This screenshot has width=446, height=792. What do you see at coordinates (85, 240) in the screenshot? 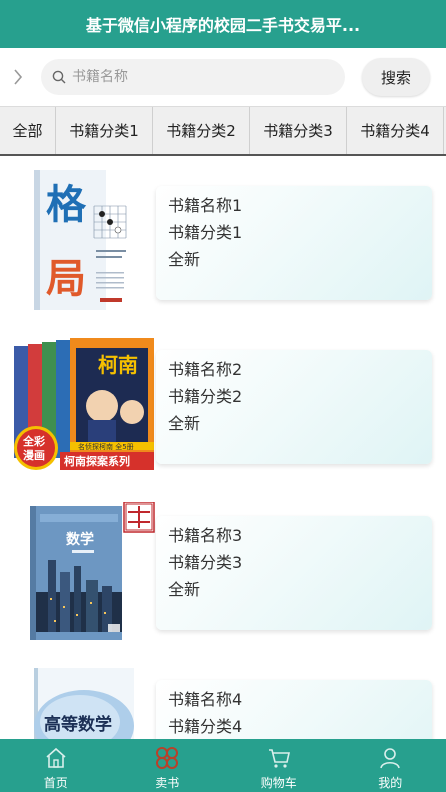
I see `book-cover-image: 格 局` at bounding box center [85, 240].